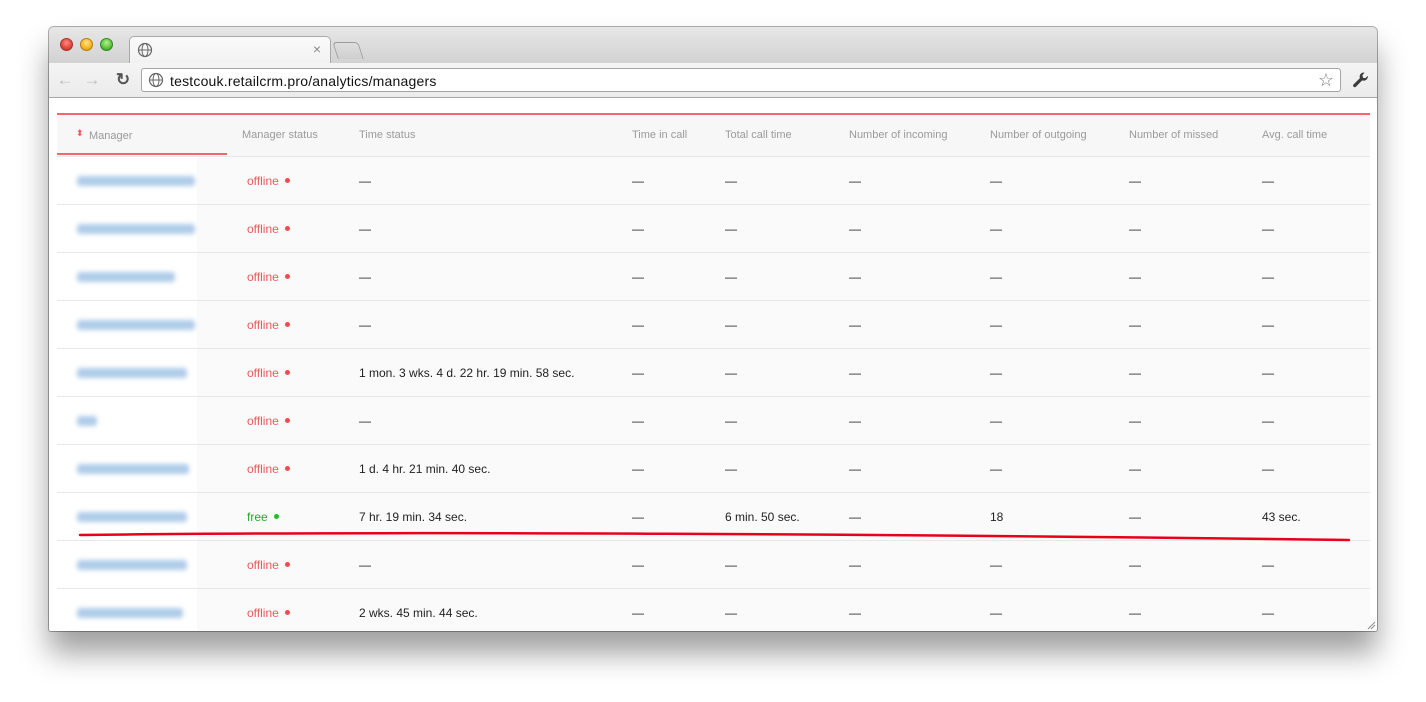 Image resolution: width=1426 pixels, height=702 pixels. Describe the element at coordinates (80, 133) in the screenshot. I see `sort-icon: ⬍` at that location.